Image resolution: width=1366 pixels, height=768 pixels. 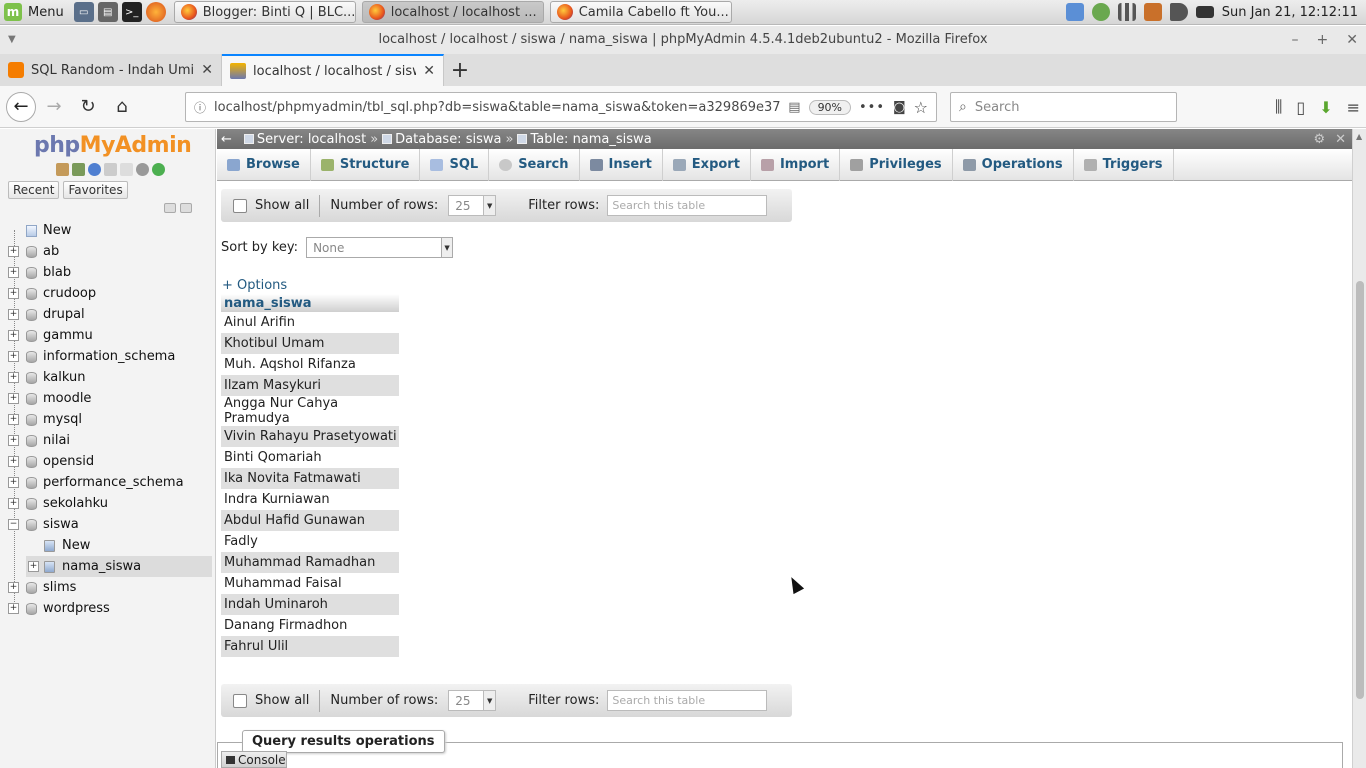 What do you see at coordinates (380, 247) in the screenshot?
I see `sort-by-key-select: None ▼` at bounding box center [380, 247].